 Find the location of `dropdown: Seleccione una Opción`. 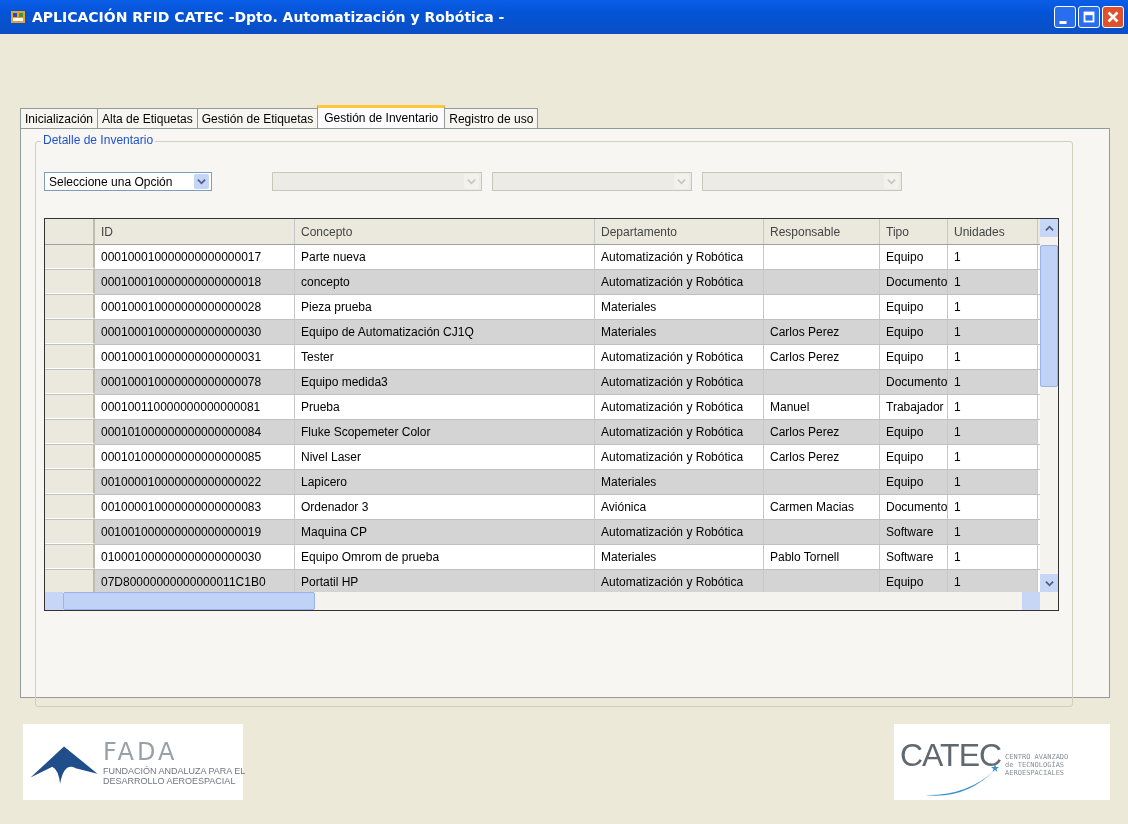

dropdown: Seleccione una Opción is located at coordinates (128, 181).